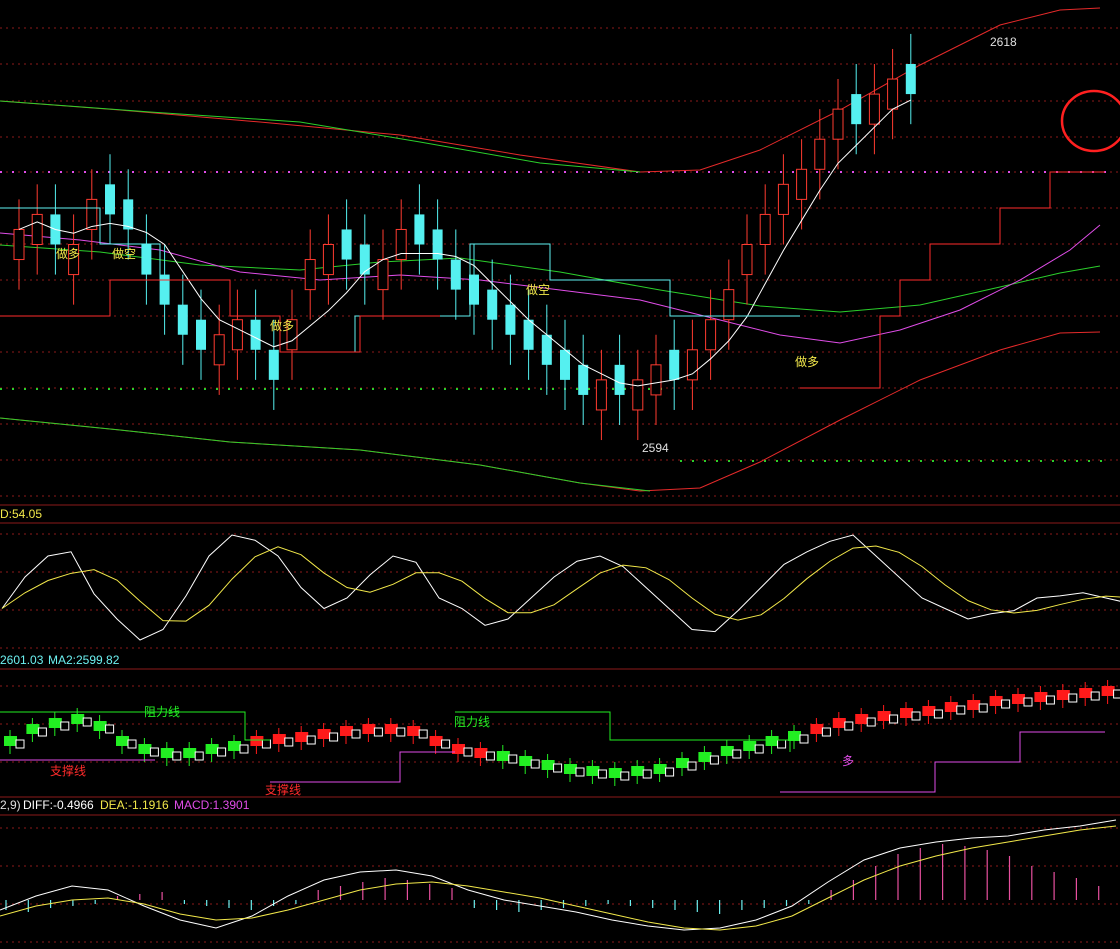 This screenshot has width=1120, height=949. Describe the element at coordinates (22, 660) in the screenshot. I see `box-header-a: 2601.03` at that location.